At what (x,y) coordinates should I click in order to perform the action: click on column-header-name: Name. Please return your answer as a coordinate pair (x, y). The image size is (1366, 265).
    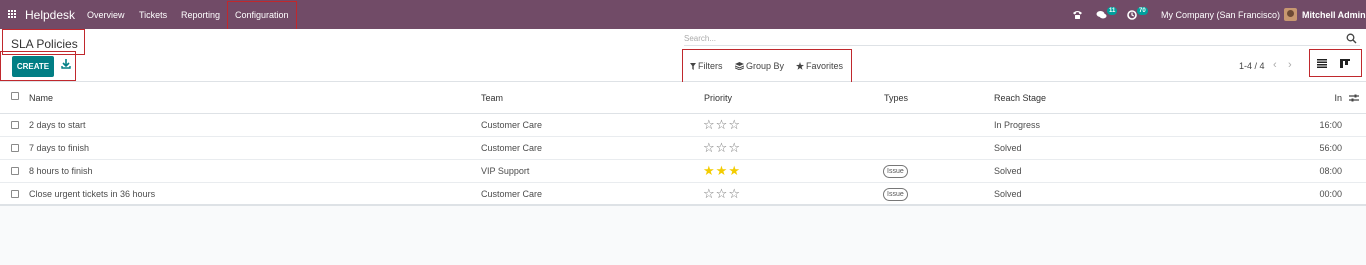
    Looking at the image, I should click on (41, 98).